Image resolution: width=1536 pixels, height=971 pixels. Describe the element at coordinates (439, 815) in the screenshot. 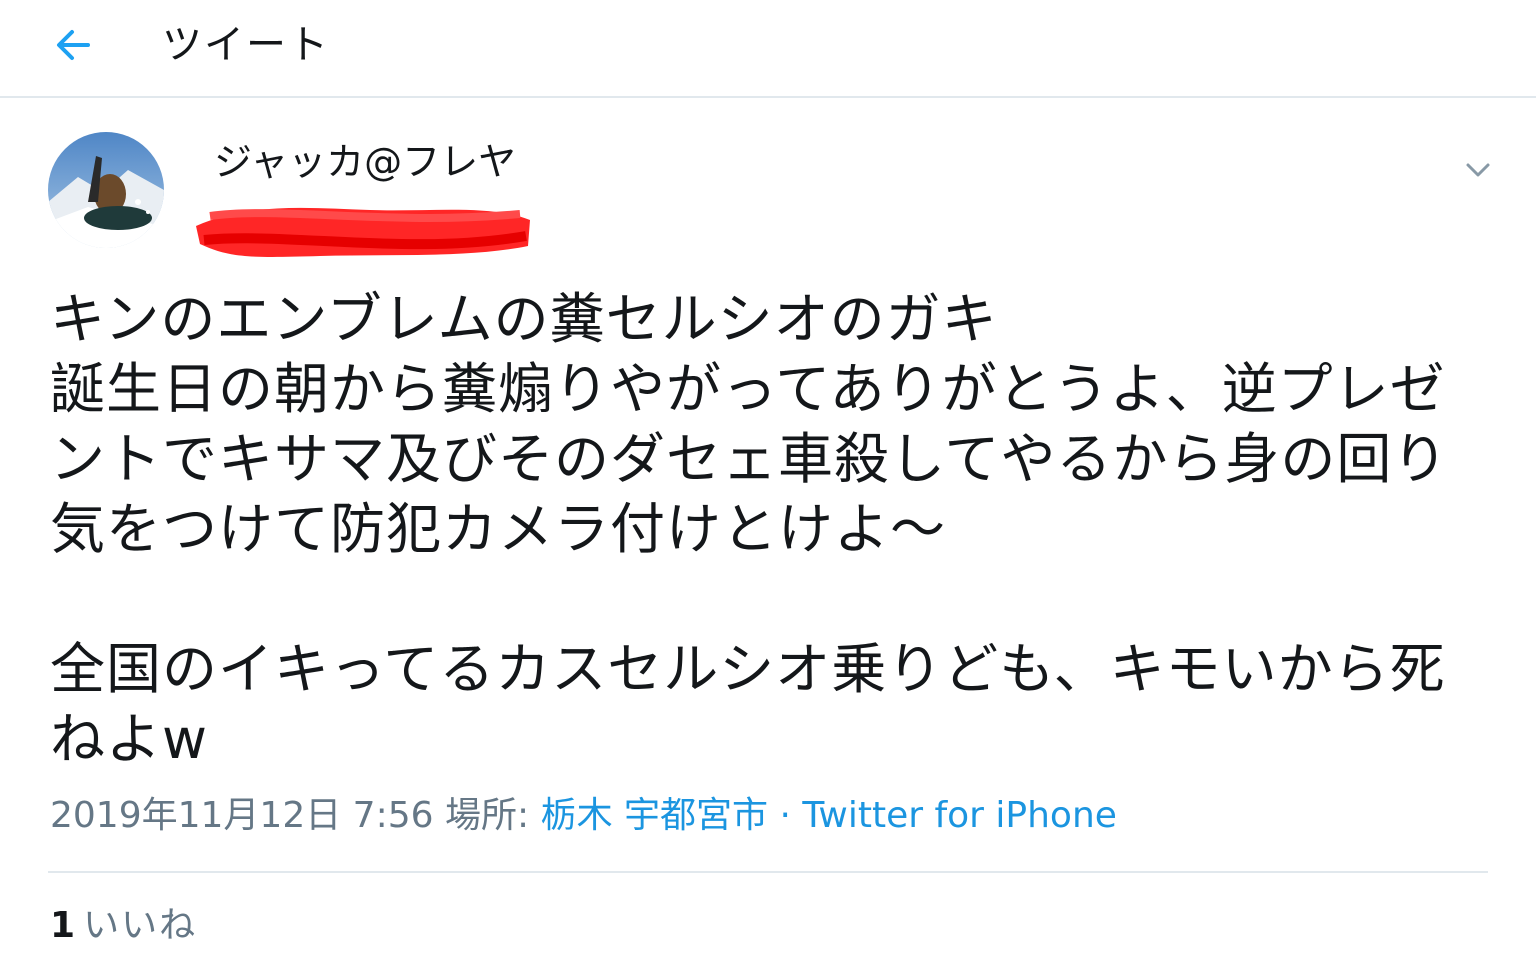

I see `place-prefix` at that location.